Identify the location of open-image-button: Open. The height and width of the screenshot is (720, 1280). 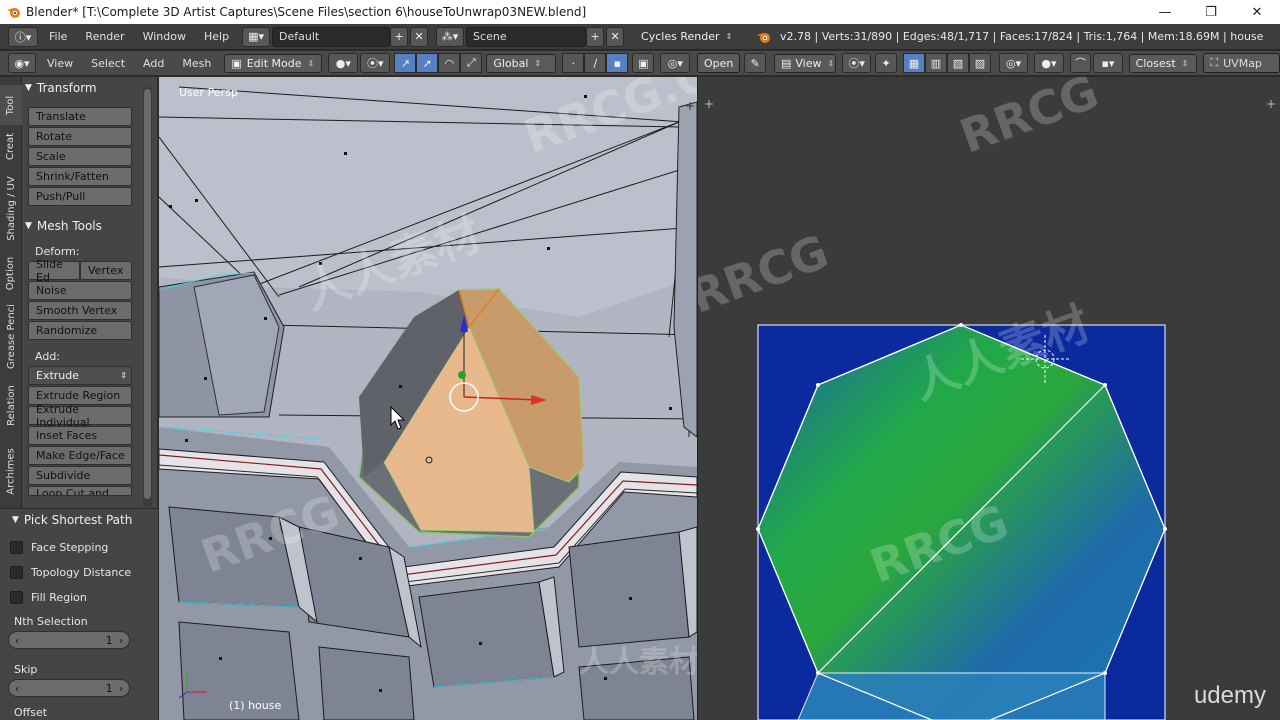
(719, 63).